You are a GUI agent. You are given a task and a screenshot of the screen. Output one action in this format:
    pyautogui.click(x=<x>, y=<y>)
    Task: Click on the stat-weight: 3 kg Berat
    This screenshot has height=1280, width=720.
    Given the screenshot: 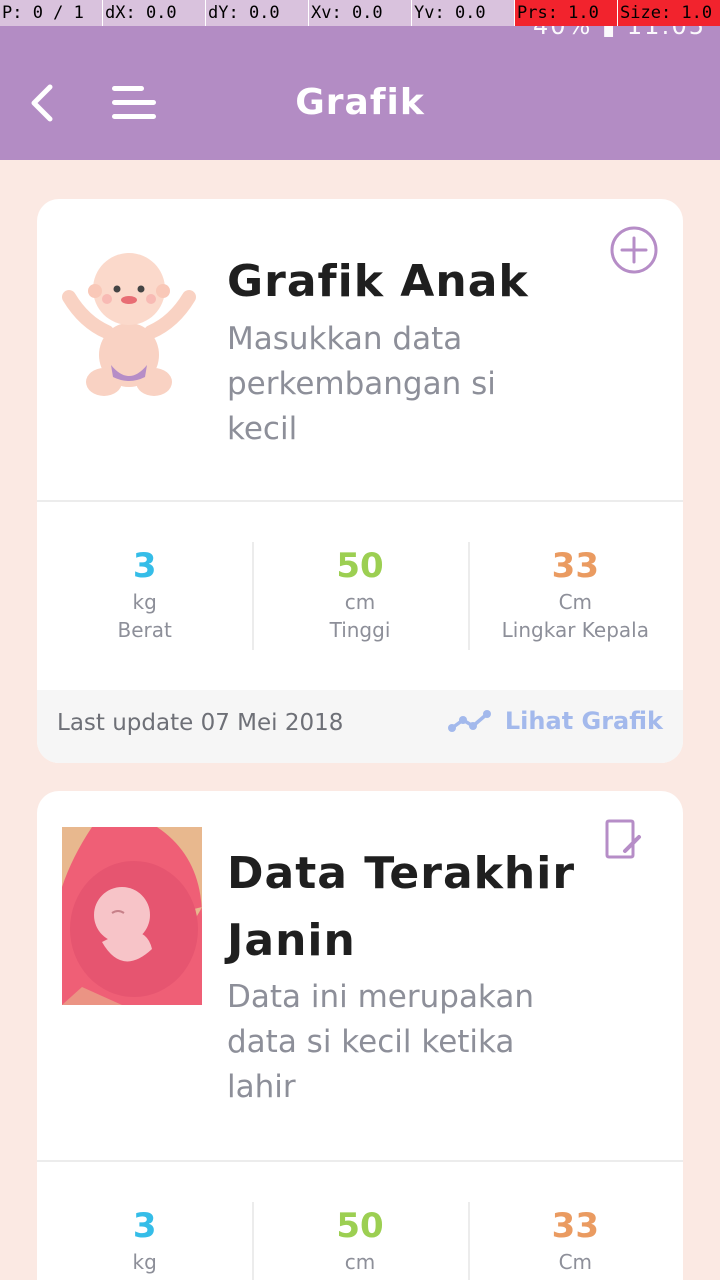 What is the action you would take?
    pyautogui.click(x=144, y=596)
    